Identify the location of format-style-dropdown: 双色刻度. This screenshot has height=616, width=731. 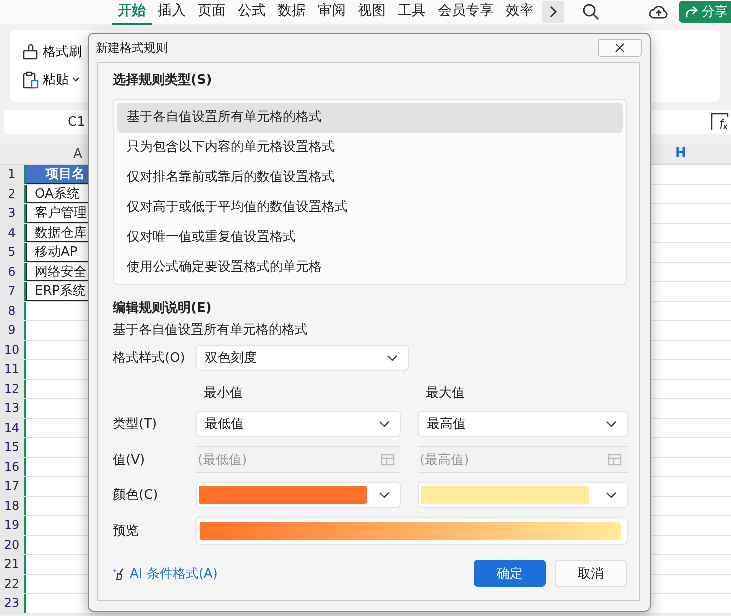
(302, 358).